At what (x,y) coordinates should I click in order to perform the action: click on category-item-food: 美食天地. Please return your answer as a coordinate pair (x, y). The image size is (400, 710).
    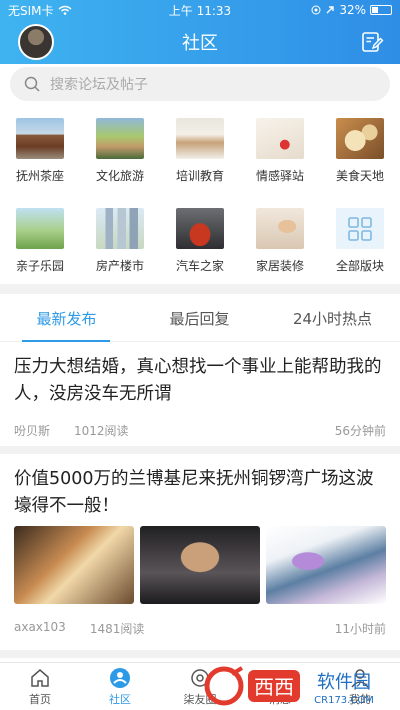
    Looking at the image, I should click on (360, 144).